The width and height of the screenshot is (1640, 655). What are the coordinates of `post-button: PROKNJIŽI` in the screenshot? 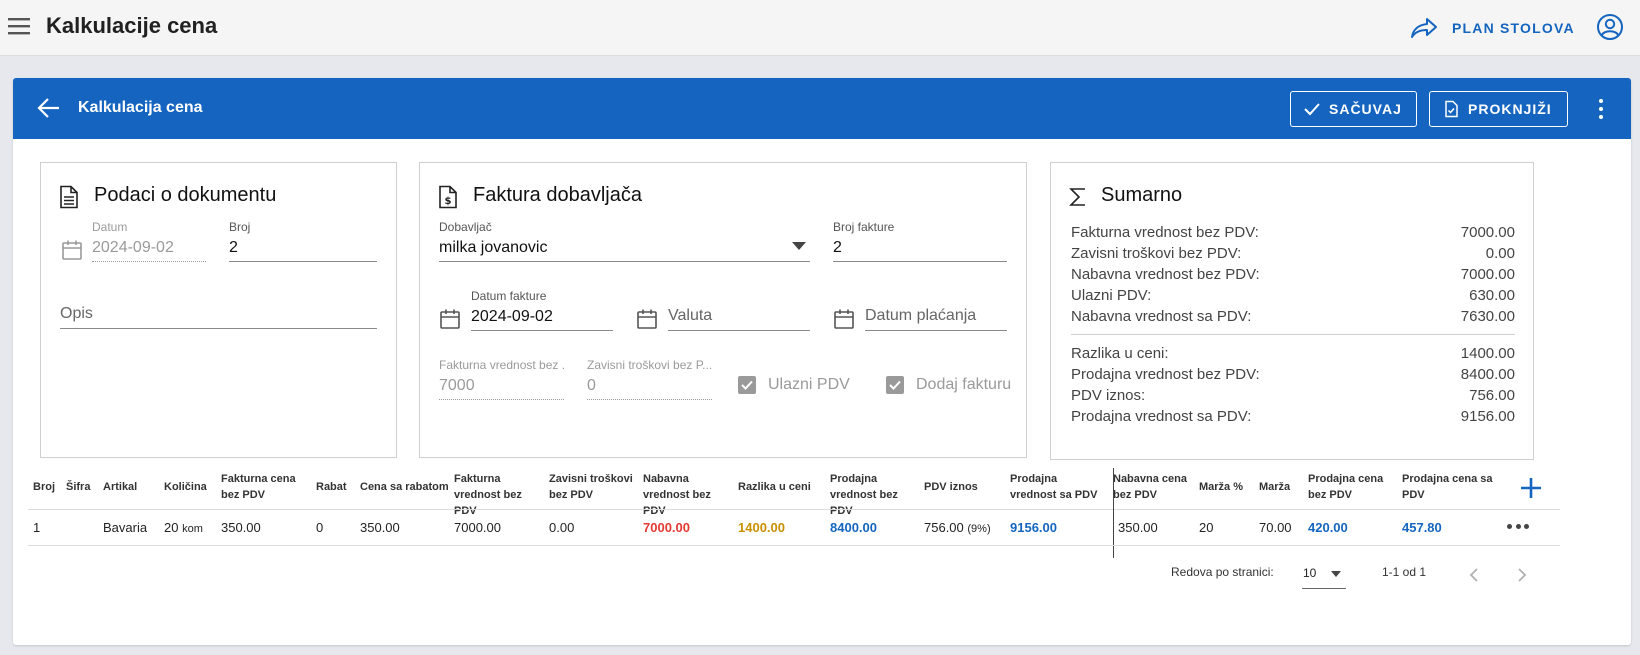 It's located at (1498, 109).